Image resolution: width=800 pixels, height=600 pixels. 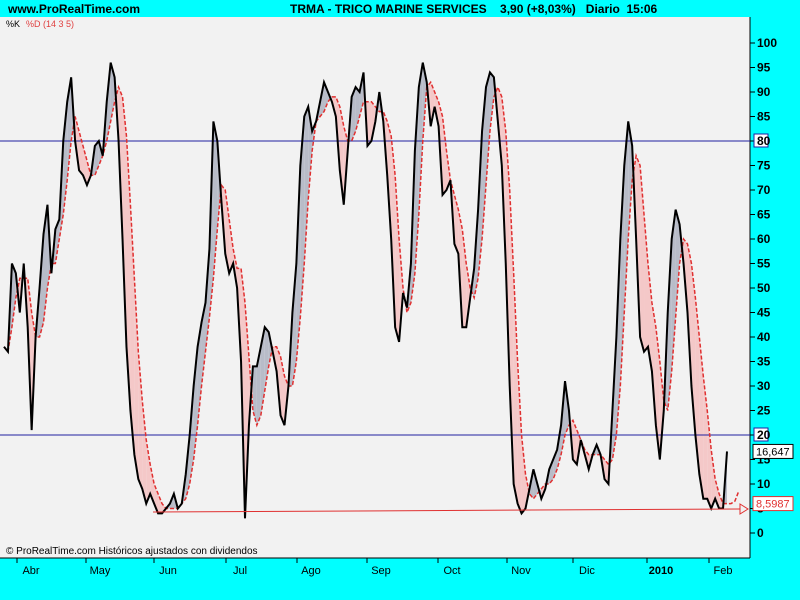 What do you see at coordinates (311, 571) in the screenshot?
I see `x-tick-label: Ago` at bounding box center [311, 571].